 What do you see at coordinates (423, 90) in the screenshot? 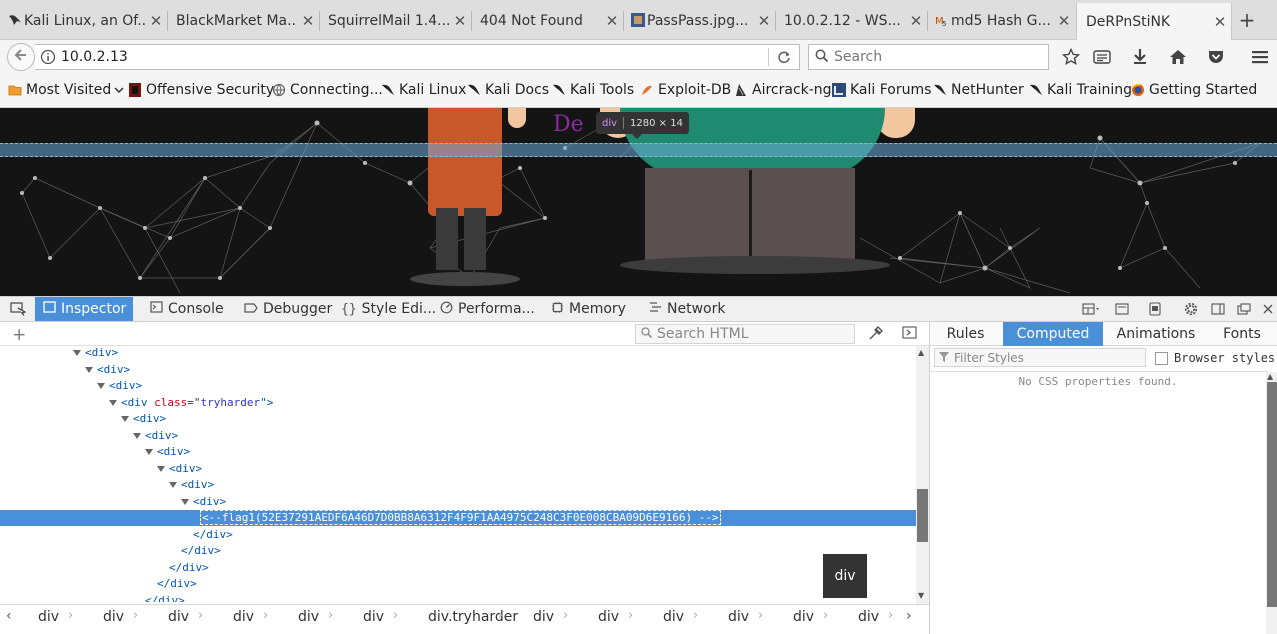
I see `bookmark-kali-linux: Kali Linux` at bounding box center [423, 90].